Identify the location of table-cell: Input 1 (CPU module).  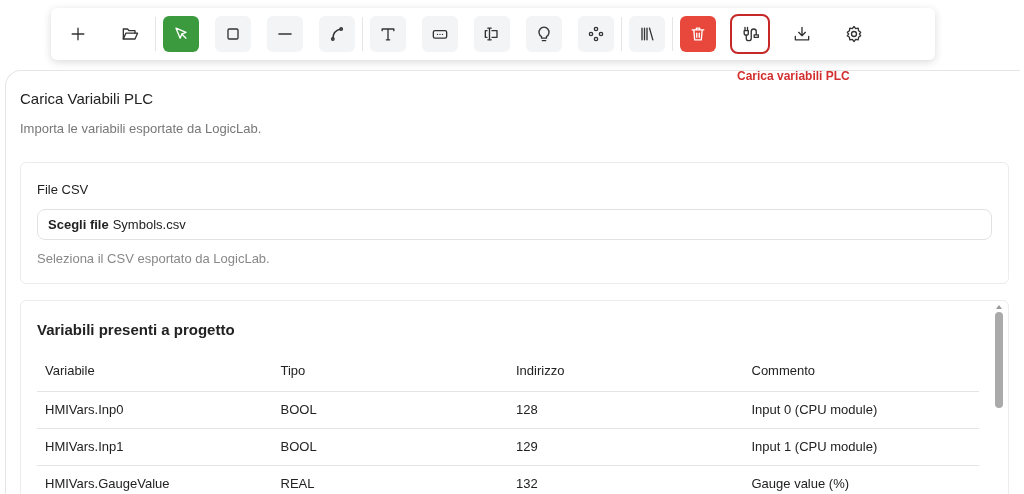
(861, 446).